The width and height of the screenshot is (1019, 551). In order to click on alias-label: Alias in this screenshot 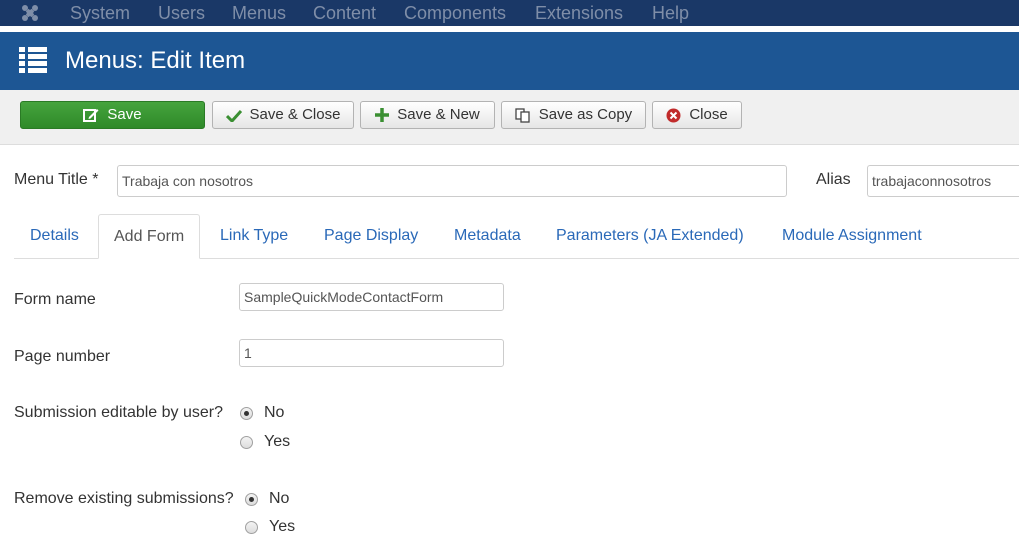, I will do `click(833, 179)`.